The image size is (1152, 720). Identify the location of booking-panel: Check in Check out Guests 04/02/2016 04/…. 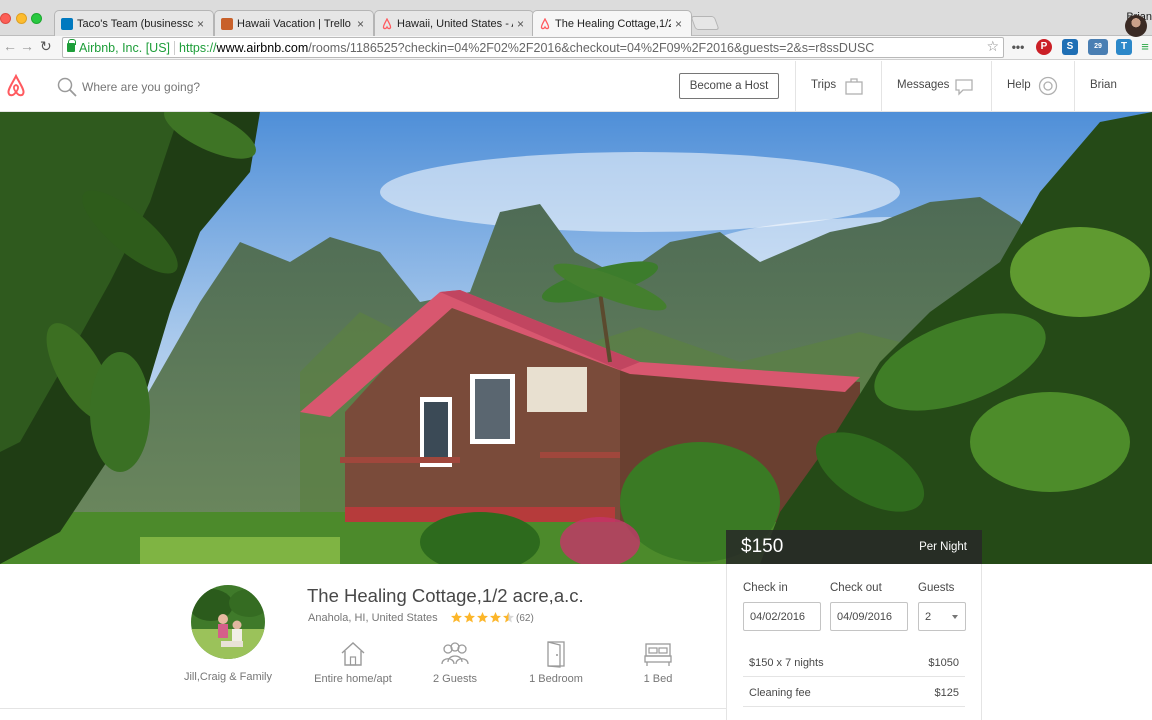
(854, 642).